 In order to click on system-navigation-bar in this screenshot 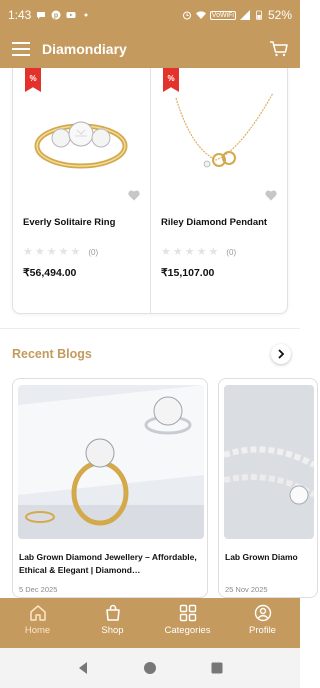, I will do `click(150, 668)`.